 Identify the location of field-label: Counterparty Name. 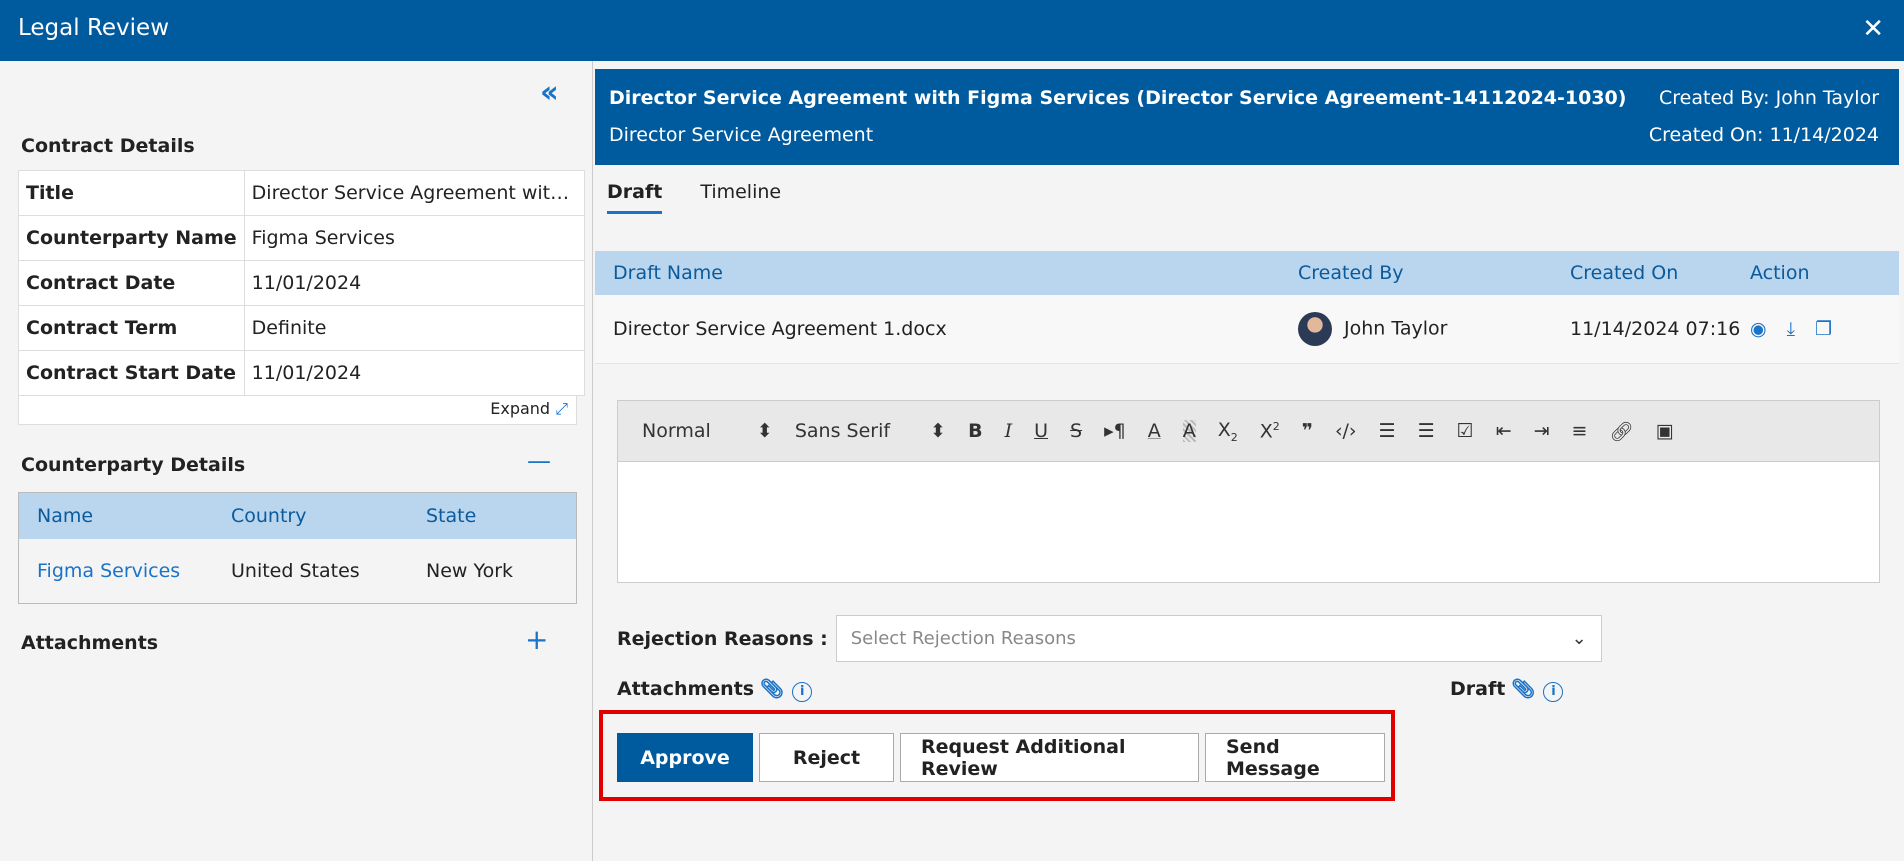
(131, 238).